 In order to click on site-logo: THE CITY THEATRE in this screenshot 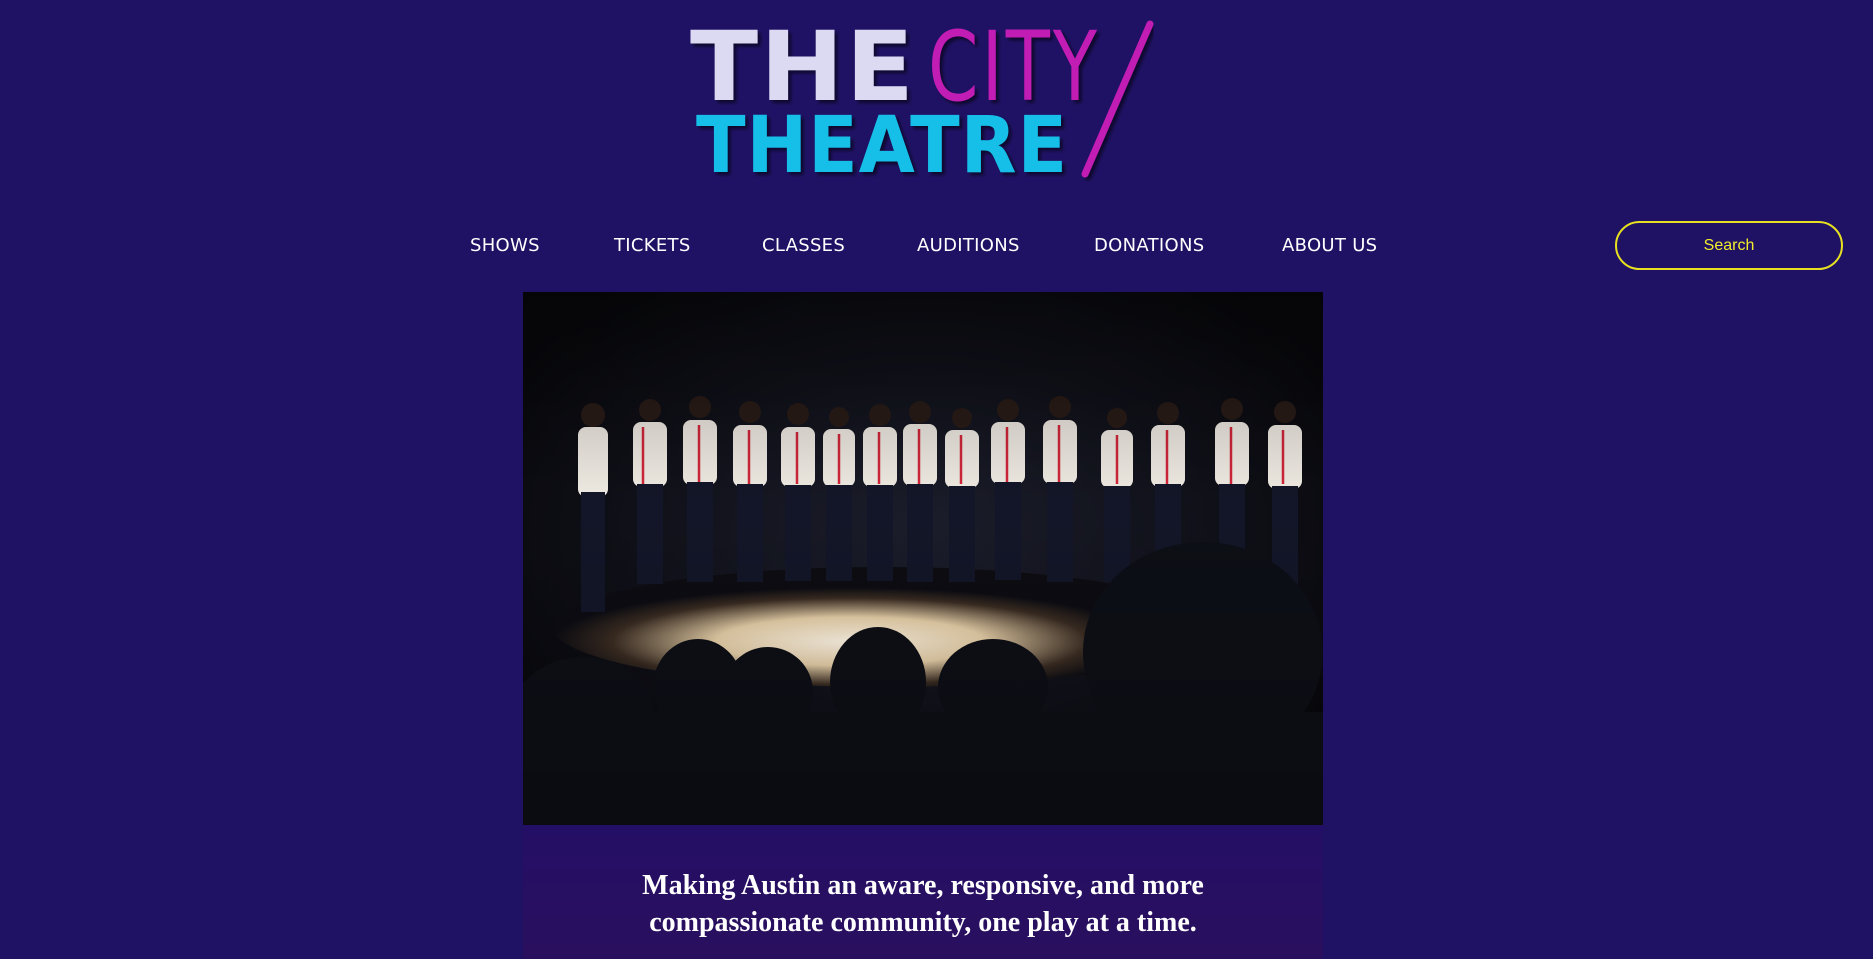, I will do `click(925, 99)`.